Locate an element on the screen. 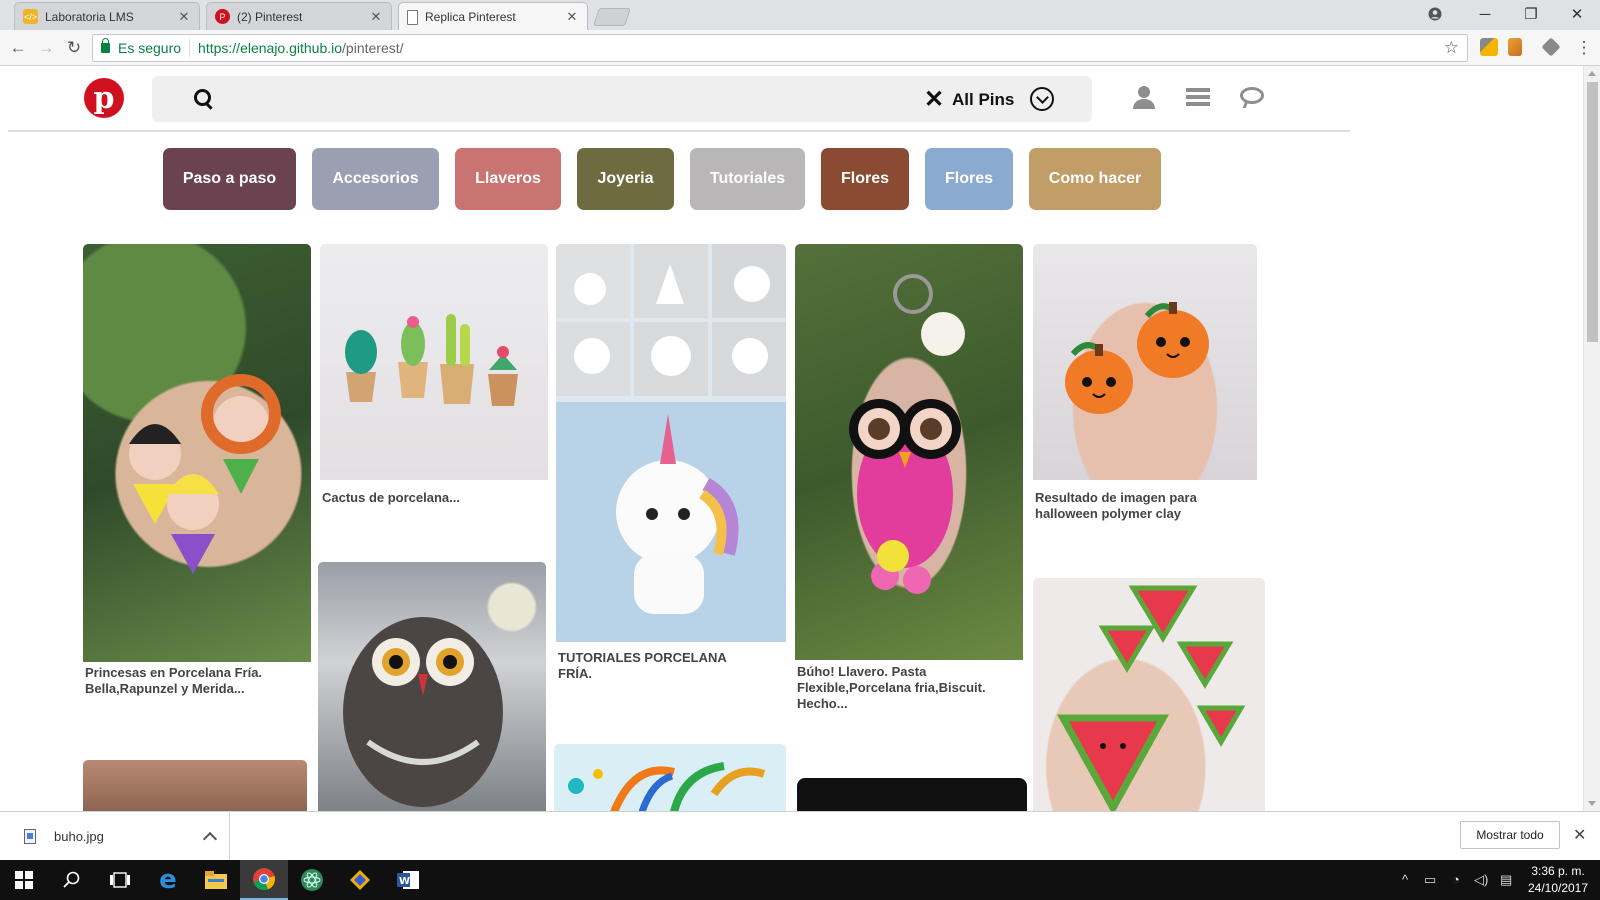 The image size is (1600, 900). user-icon is located at coordinates (1144, 98).